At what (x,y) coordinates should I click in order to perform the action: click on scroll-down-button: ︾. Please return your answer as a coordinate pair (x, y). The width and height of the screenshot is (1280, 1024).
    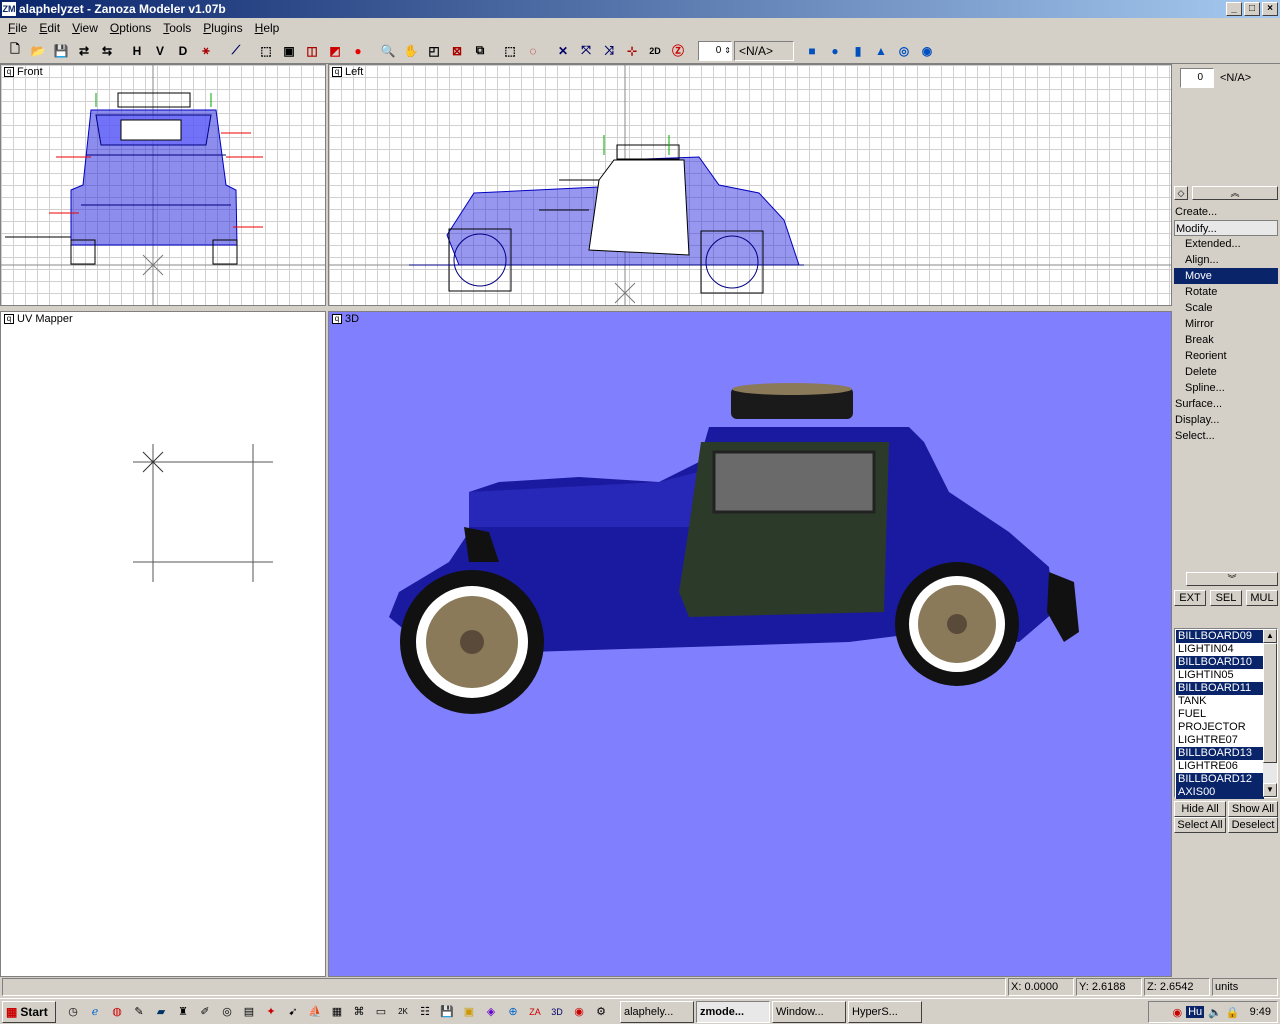
    Looking at the image, I should click on (1232, 579).